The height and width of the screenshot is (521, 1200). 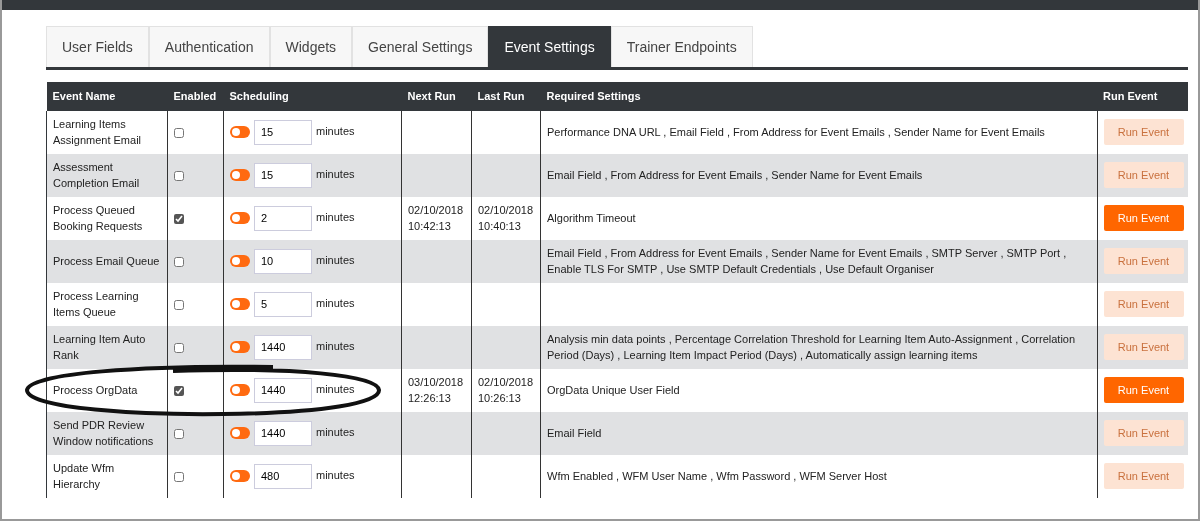 I want to click on required-settings: Email Field , From Address for Event Emails , Sender Name for Event Emails , SMTP Server , SMTP Port , Enable TLS For SMTP , Use SMTP Default Credentials , Use Default Organiser, so click(x=807, y=261).